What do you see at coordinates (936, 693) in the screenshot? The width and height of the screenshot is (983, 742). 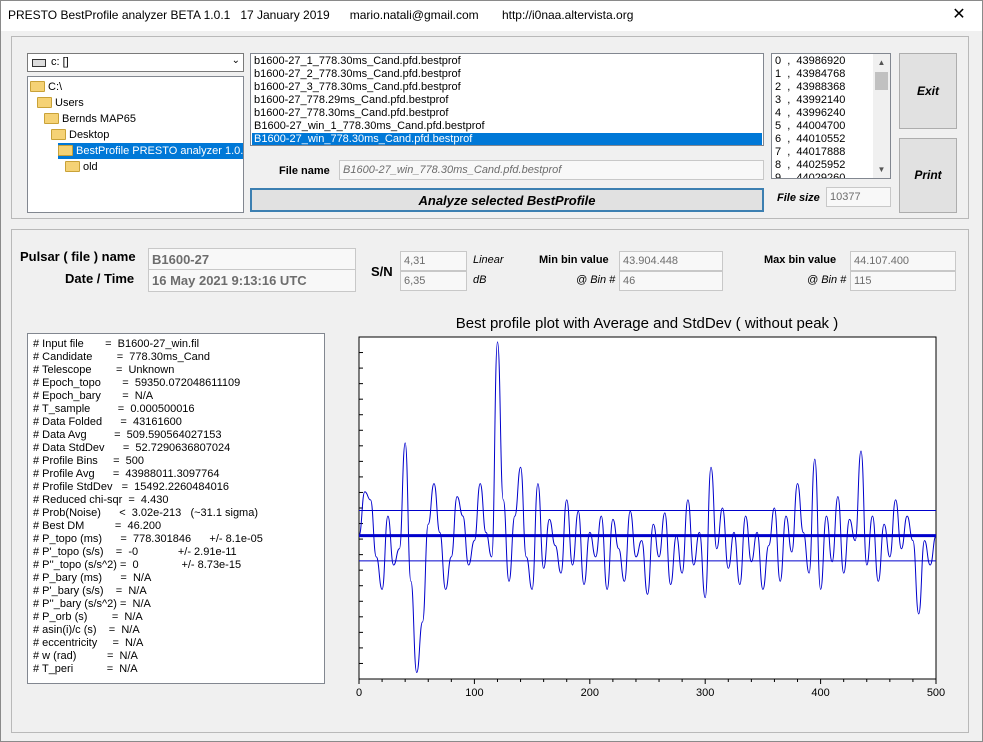 I see `x-tick-label: 500` at bounding box center [936, 693].